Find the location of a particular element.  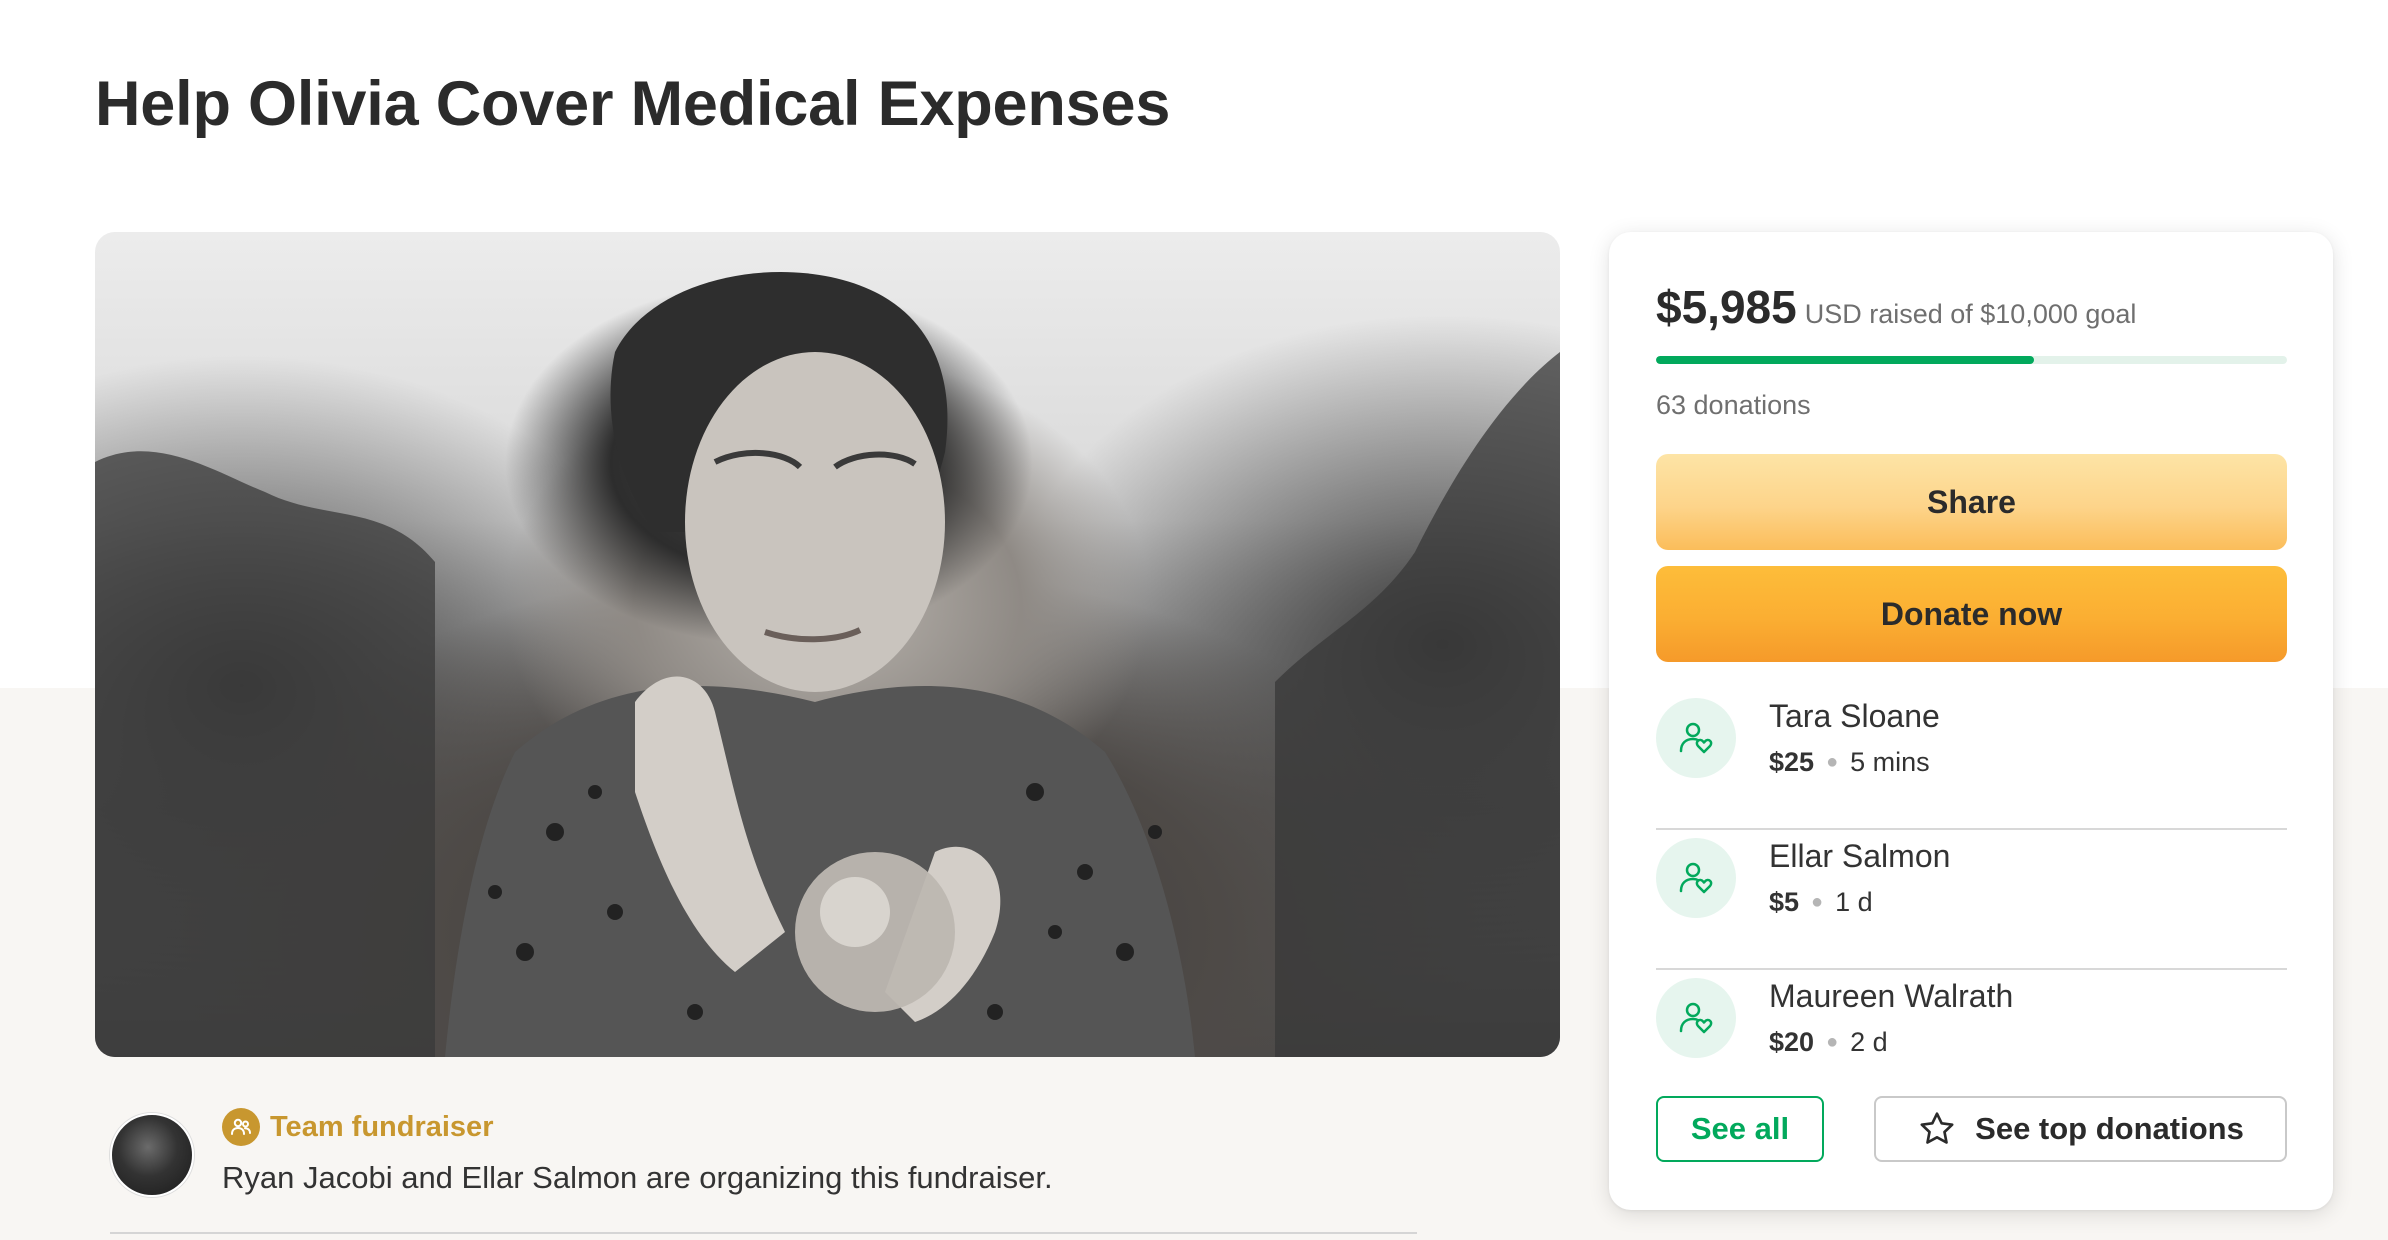

donor-item: Tara Sloane $25 ● 5 mins is located at coordinates (1971, 759).